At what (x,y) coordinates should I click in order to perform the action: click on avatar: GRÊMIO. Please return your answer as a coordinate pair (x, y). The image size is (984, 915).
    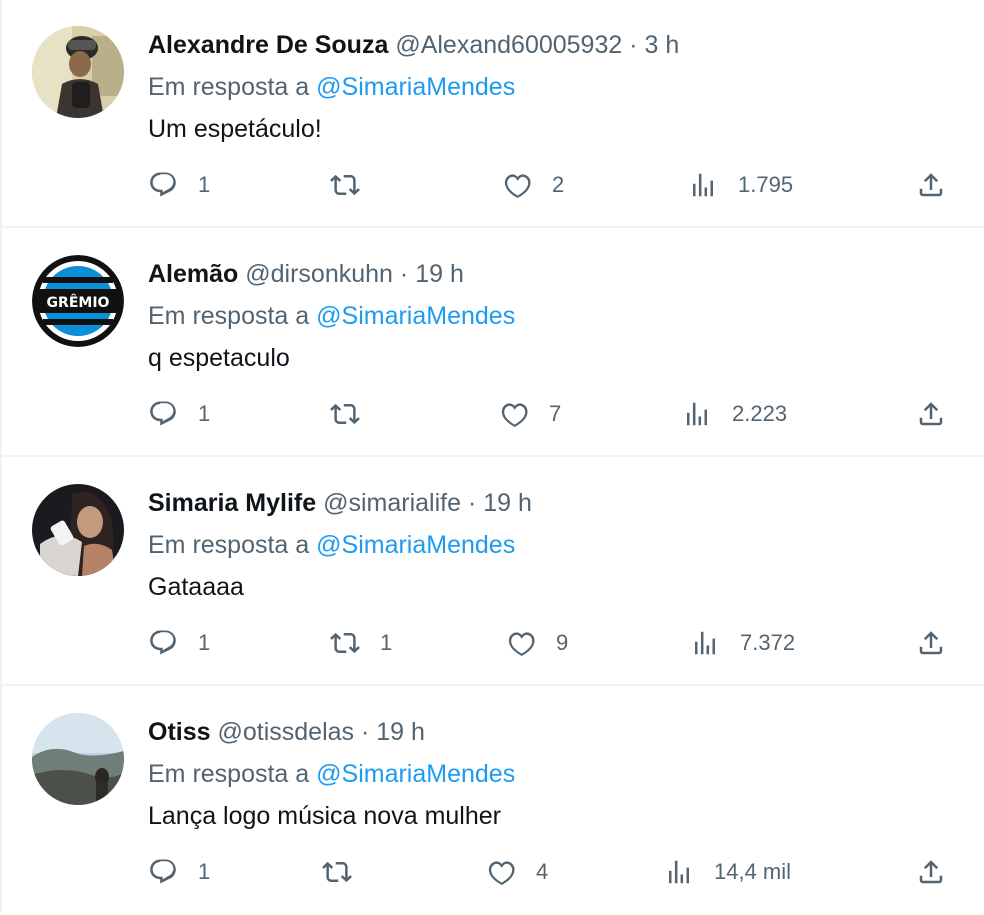
    Looking at the image, I should click on (78, 301).